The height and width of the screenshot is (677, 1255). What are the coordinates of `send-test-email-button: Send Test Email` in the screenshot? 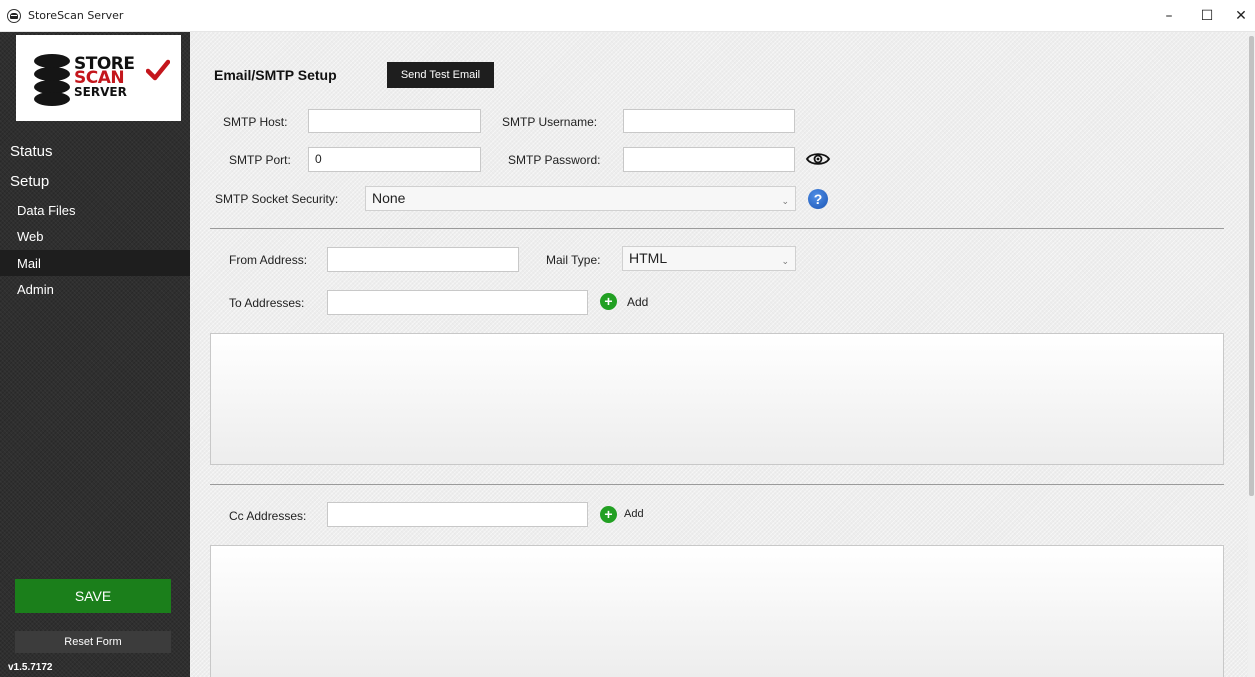 It's located at (440, 75).